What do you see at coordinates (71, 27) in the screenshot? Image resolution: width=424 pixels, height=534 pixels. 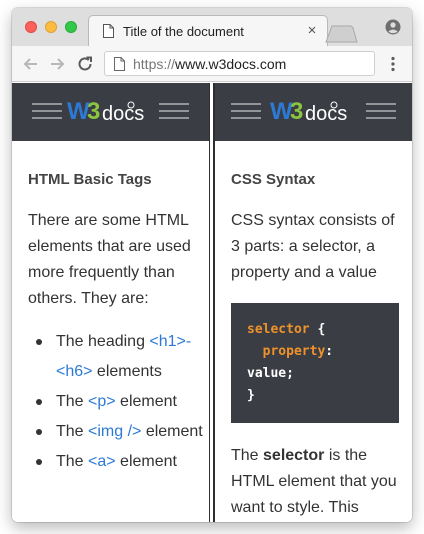 I see `maximize-window-button` at bounding box center [71, 27].